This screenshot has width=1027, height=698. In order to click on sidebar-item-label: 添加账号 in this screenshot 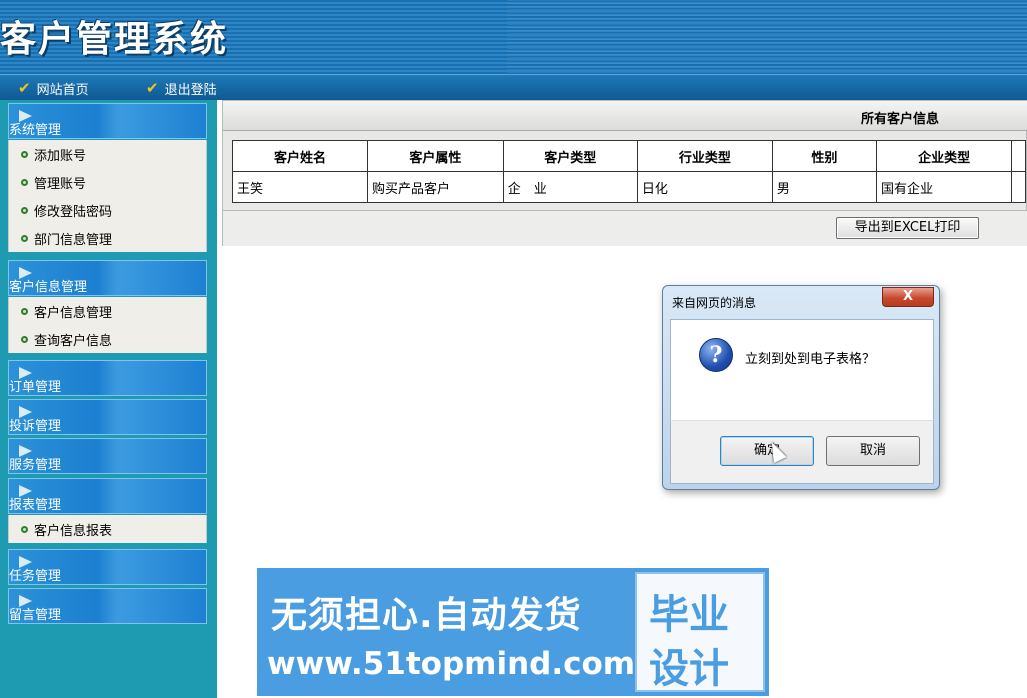, I will do `click(60, 156)`.